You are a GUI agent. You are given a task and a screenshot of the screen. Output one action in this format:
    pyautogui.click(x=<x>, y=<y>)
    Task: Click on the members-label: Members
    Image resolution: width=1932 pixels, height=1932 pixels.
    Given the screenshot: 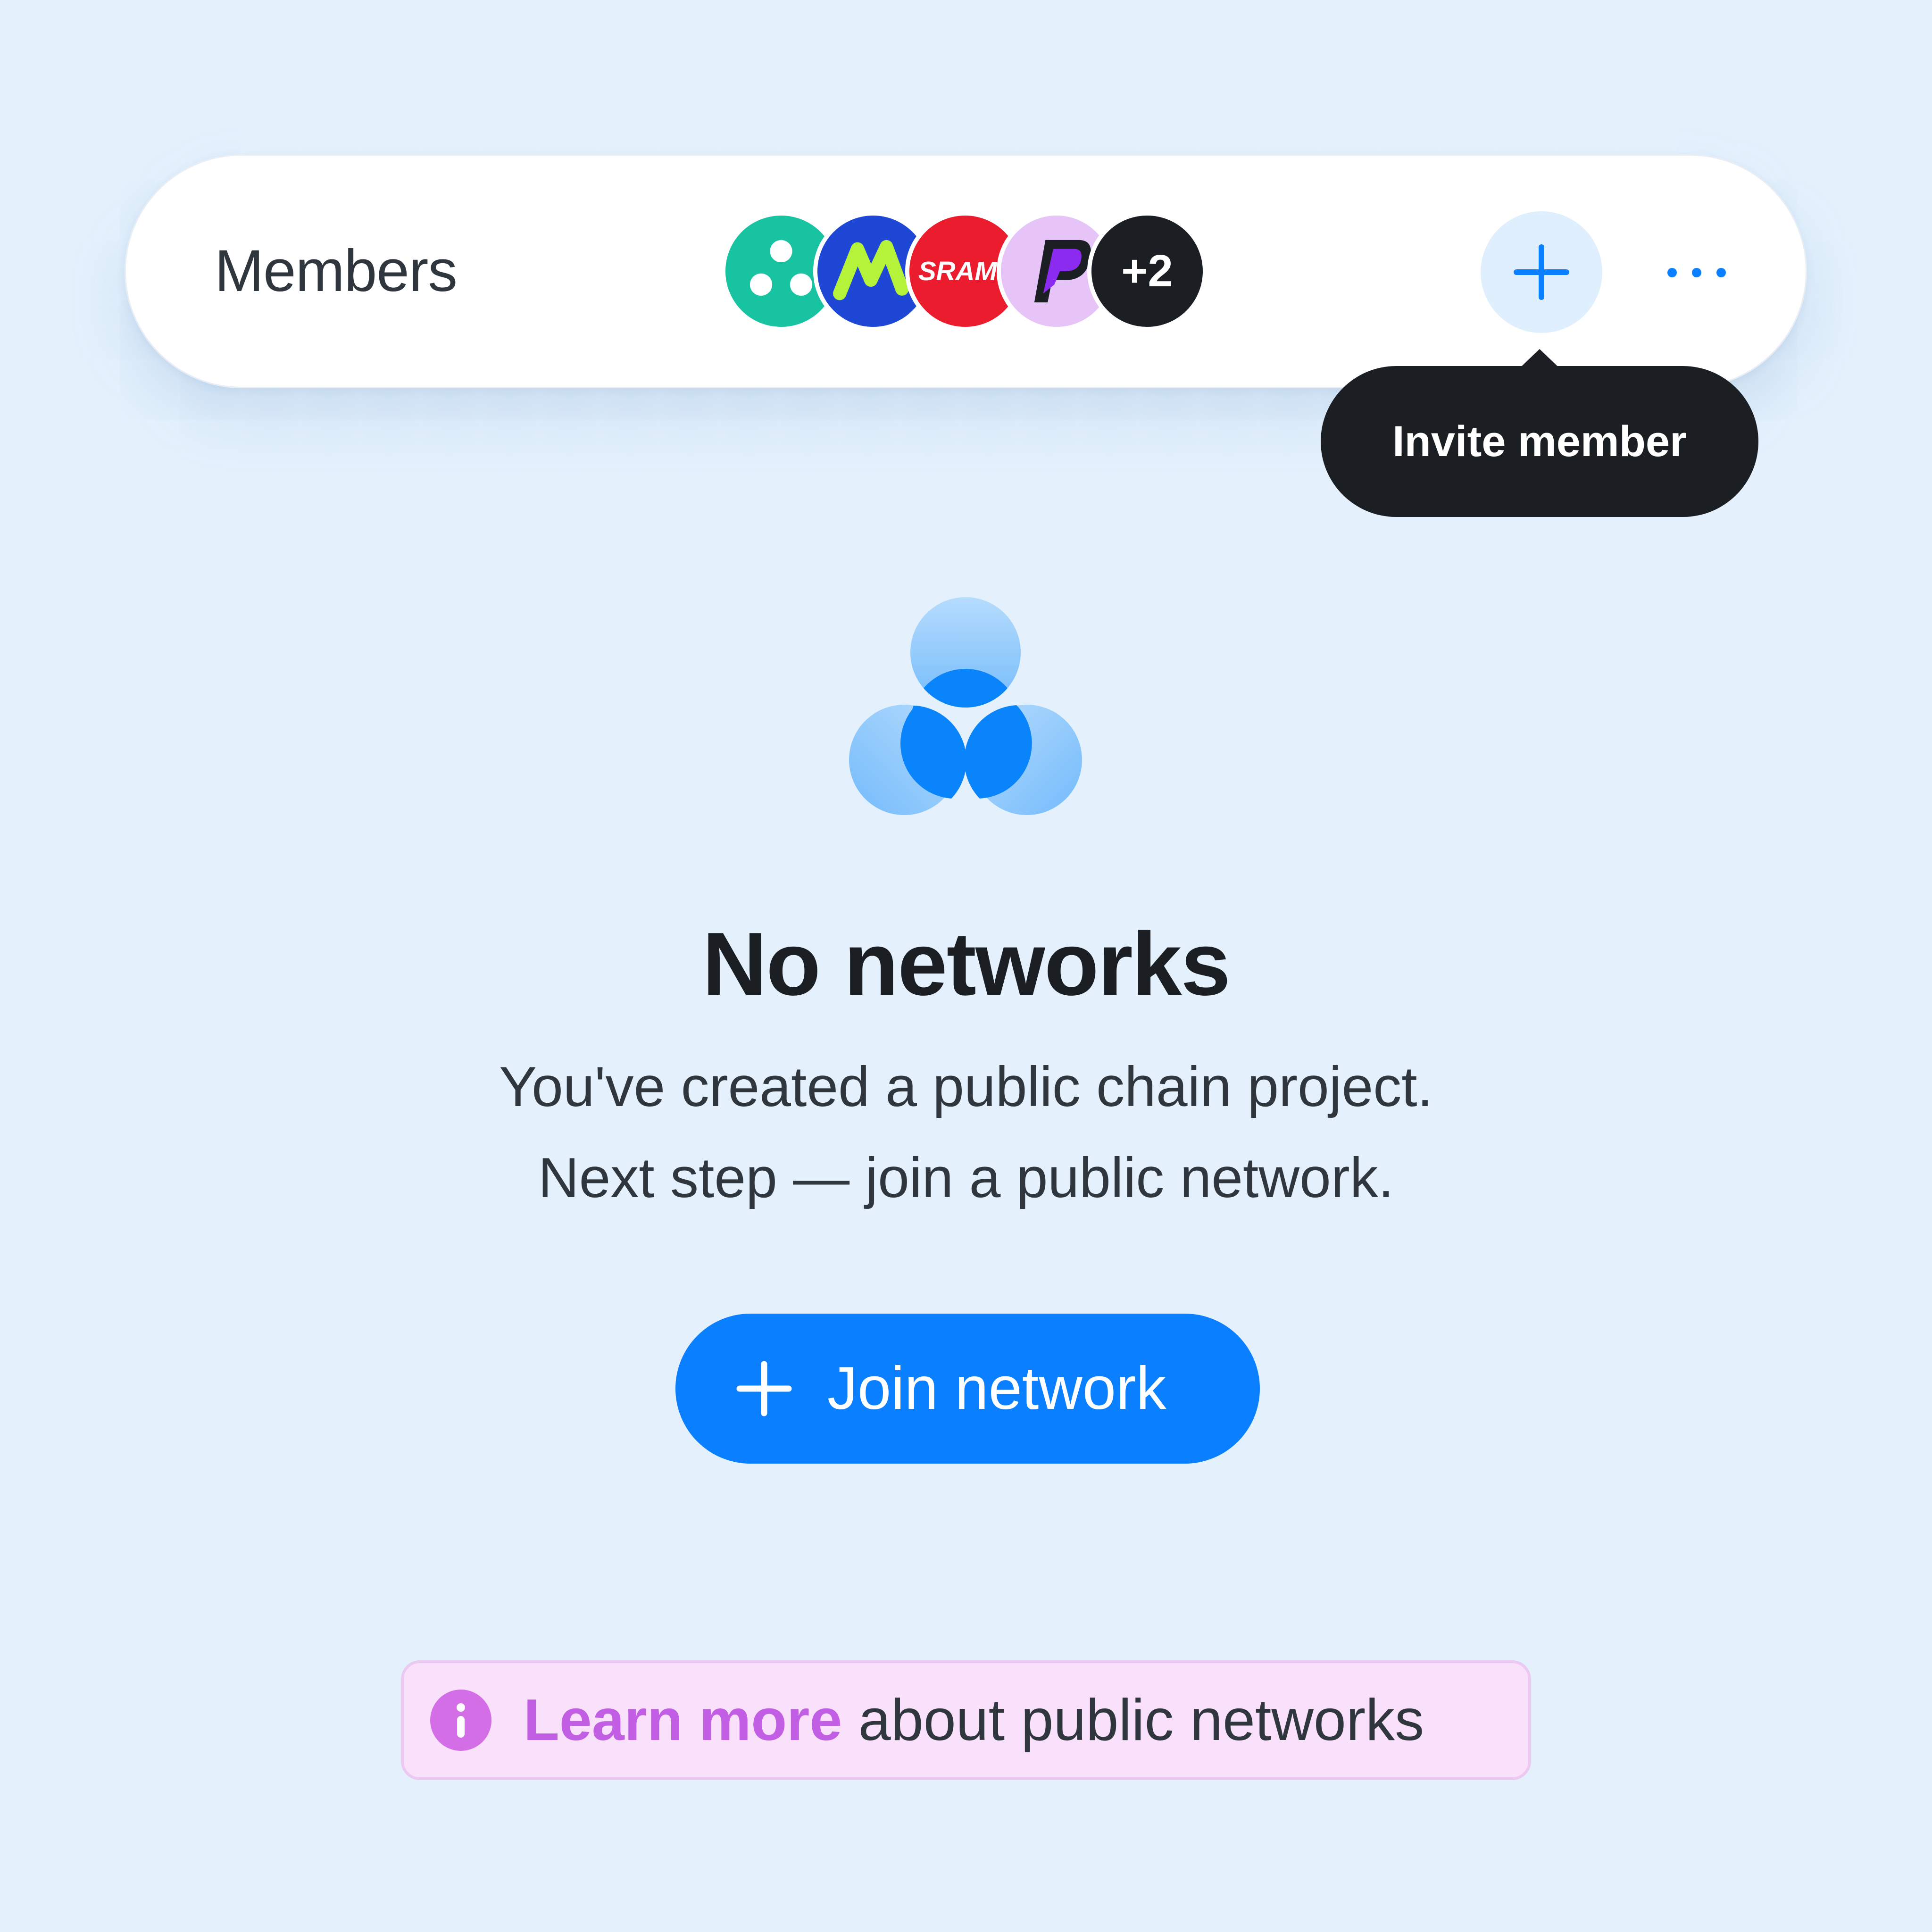 What is the action you would take?
    pyautogui.click(x=336, y=271)
    